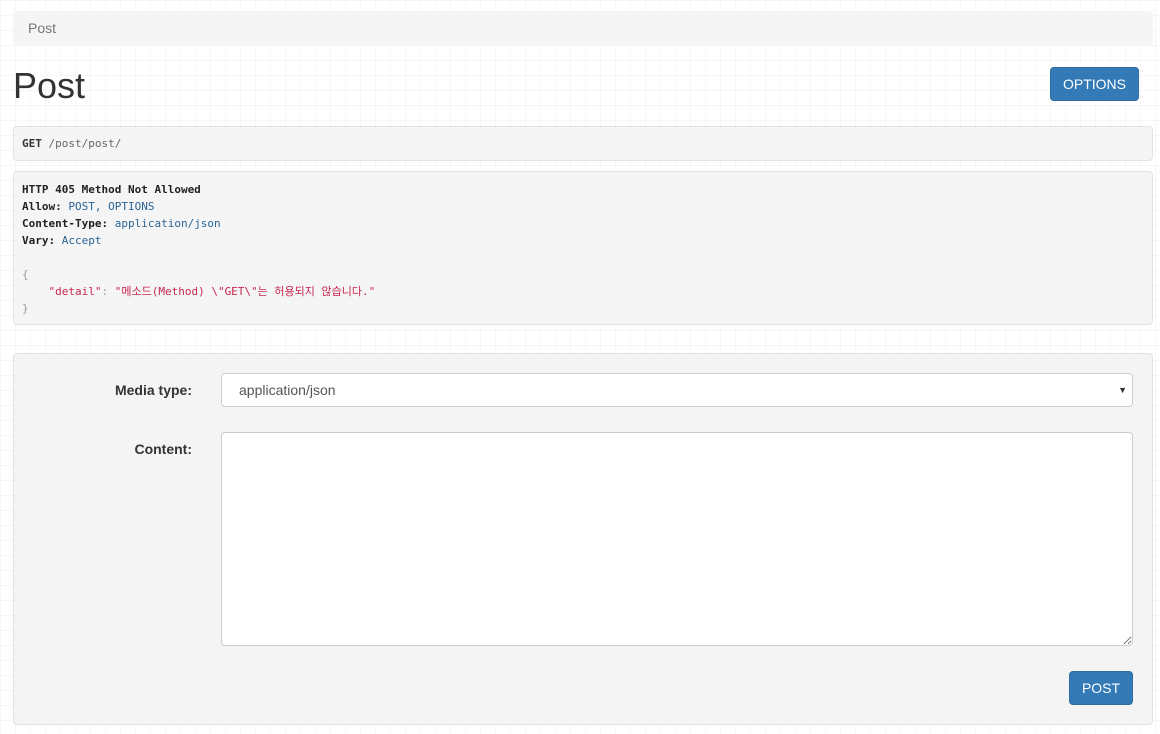  What do you see at coordinates (25, 308) in the screenshot?
I see `json-close-brace: }` at bounding box center [25, 308].